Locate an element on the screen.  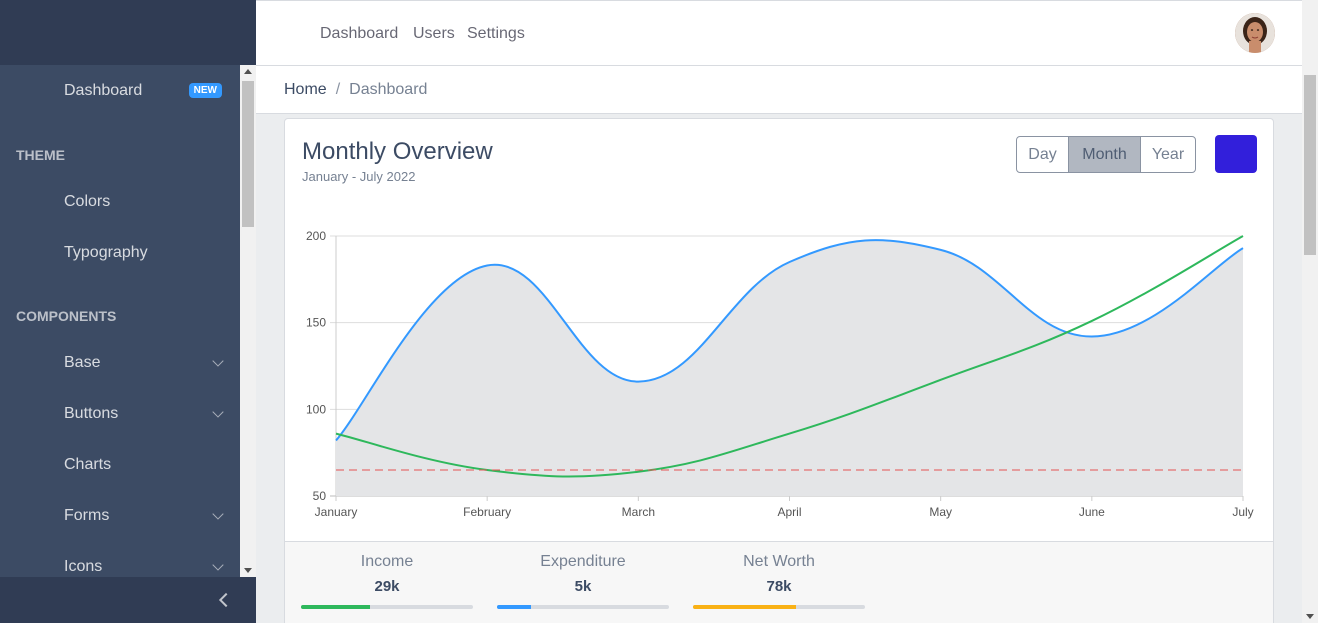
x-tick-label: May is located at coordinates (940, 512).